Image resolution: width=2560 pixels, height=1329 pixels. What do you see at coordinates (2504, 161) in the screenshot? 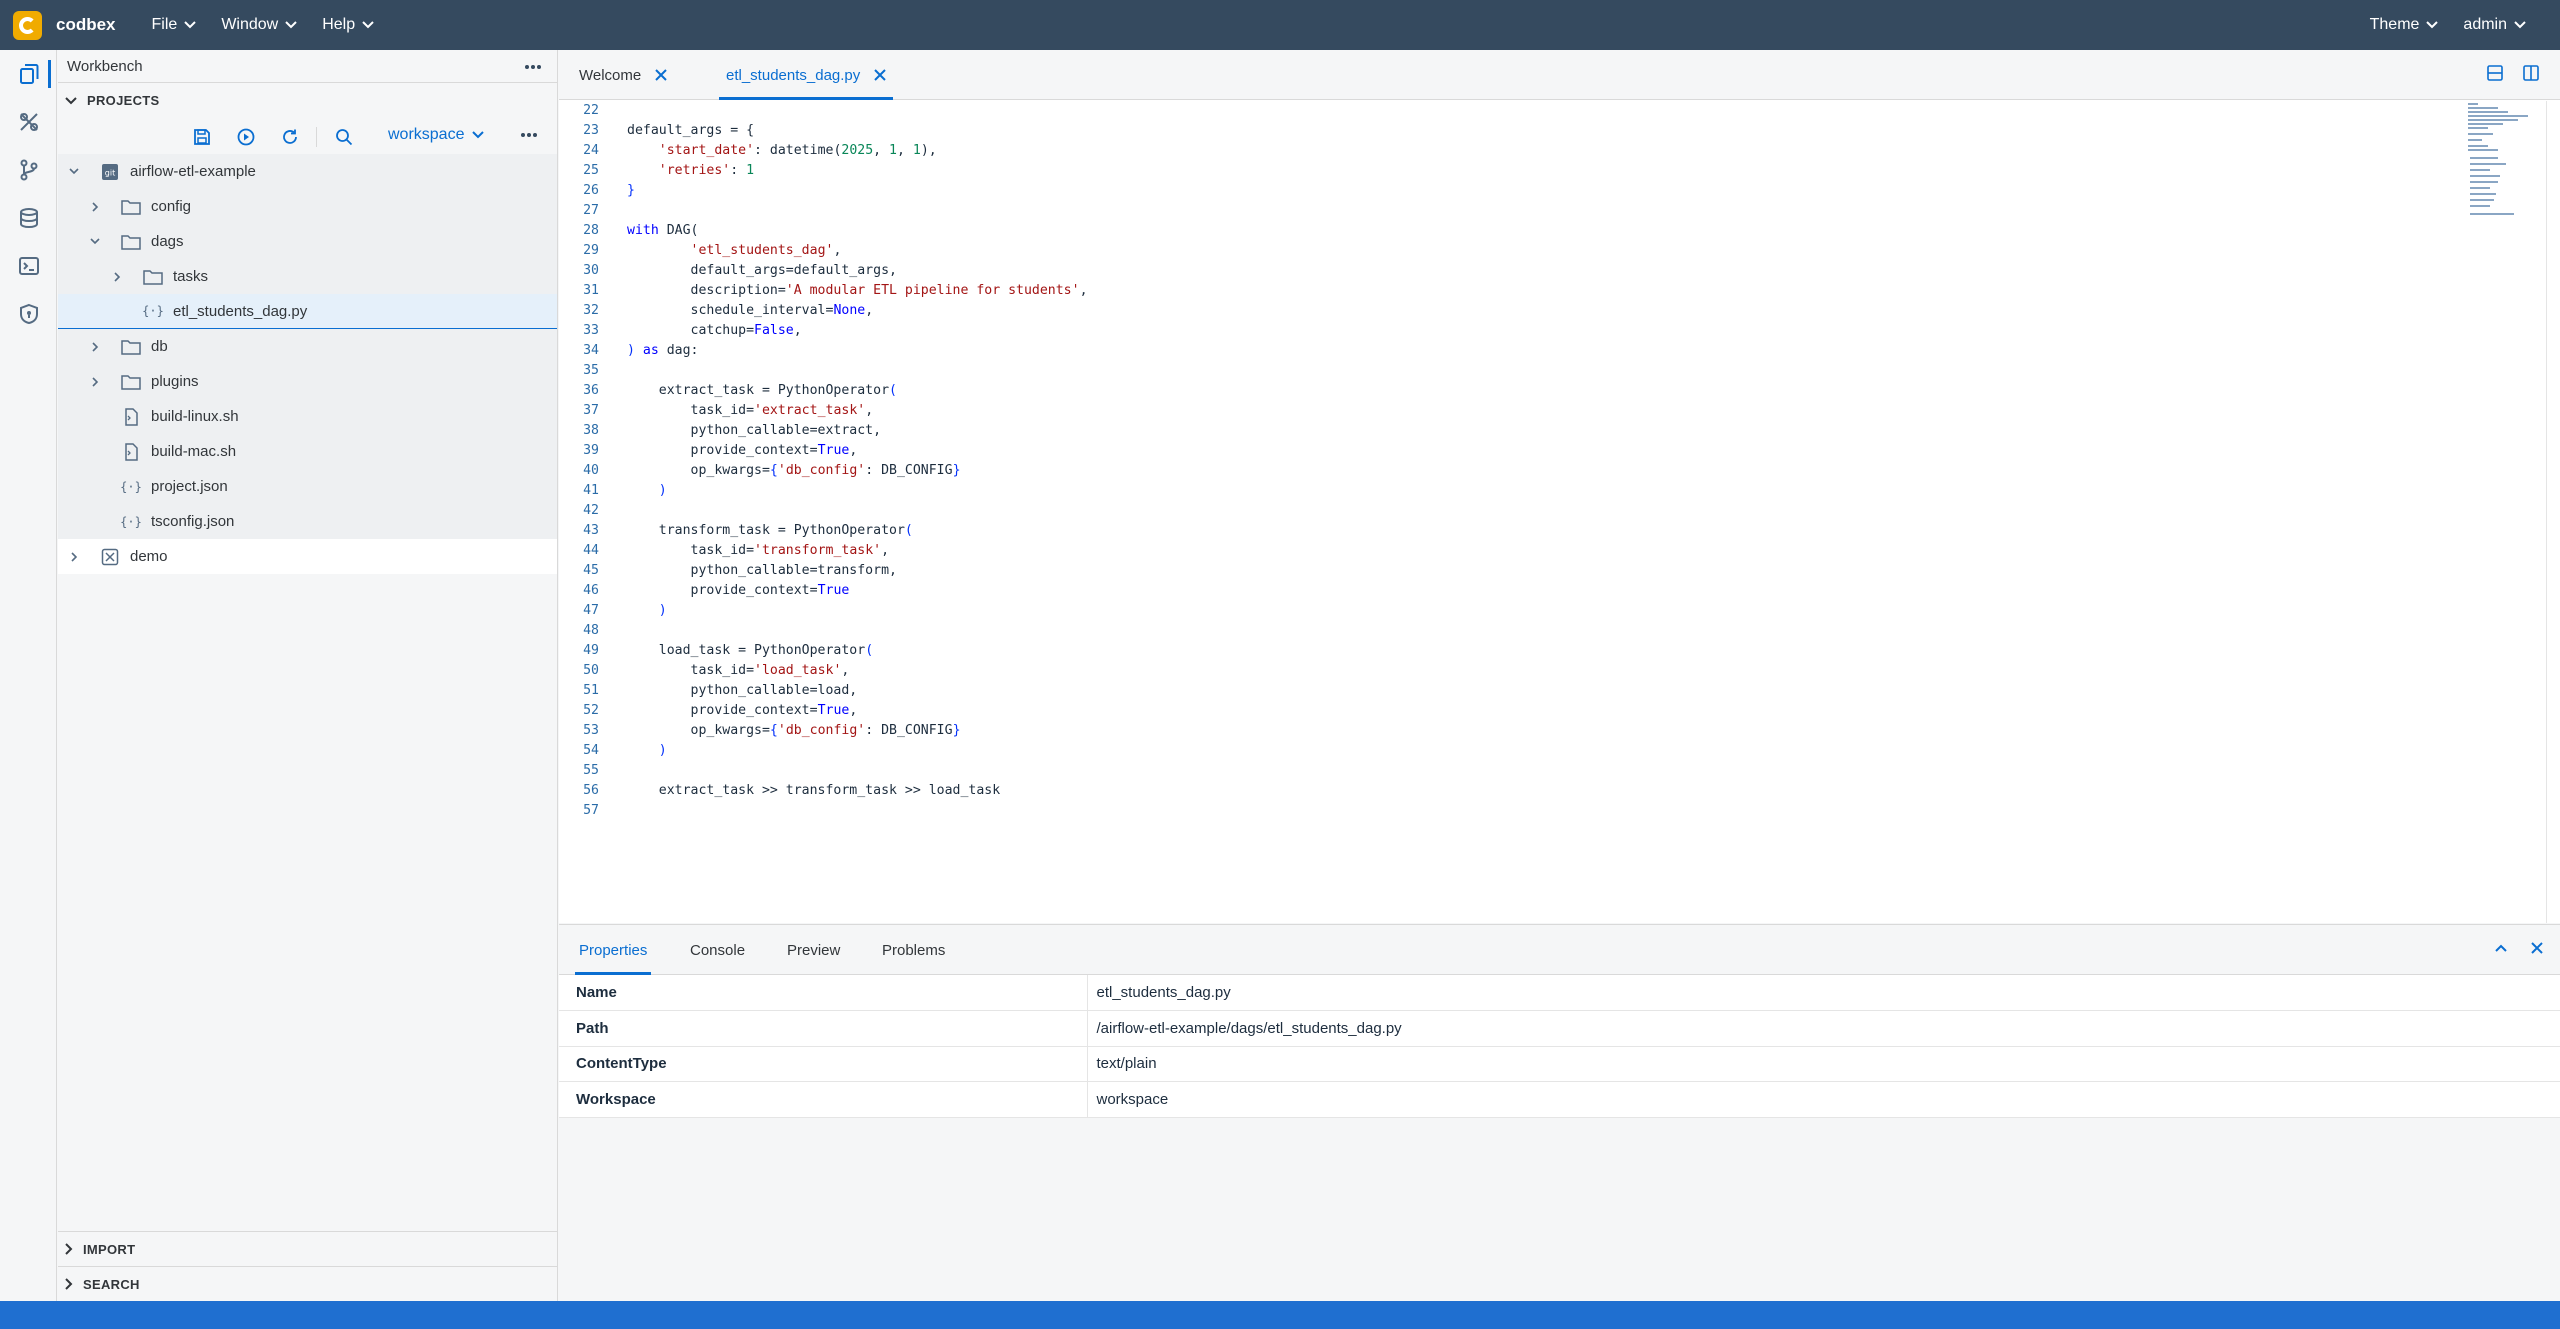
I see `code-minimap` at bounding box center [2504, 161].